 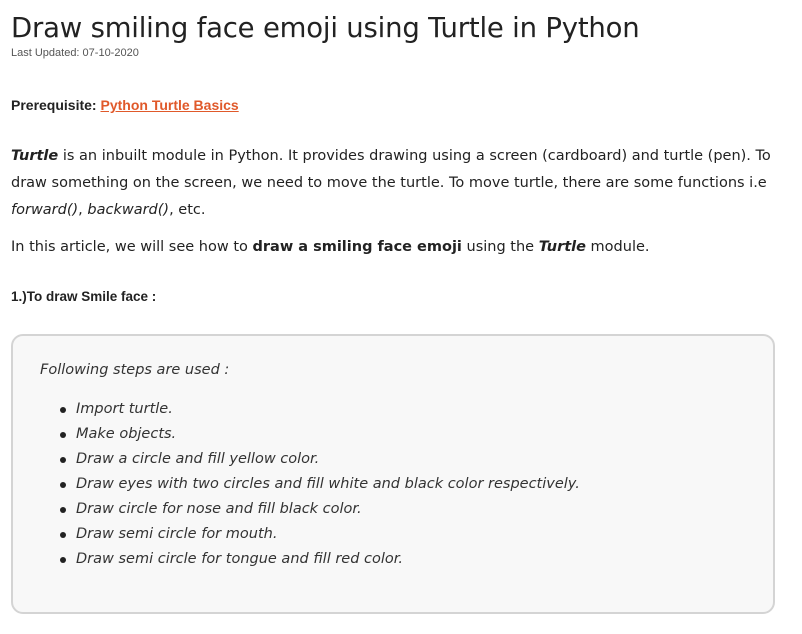 I want to click on summary-turtle-term: Turtle, so click(x=562, y=247).